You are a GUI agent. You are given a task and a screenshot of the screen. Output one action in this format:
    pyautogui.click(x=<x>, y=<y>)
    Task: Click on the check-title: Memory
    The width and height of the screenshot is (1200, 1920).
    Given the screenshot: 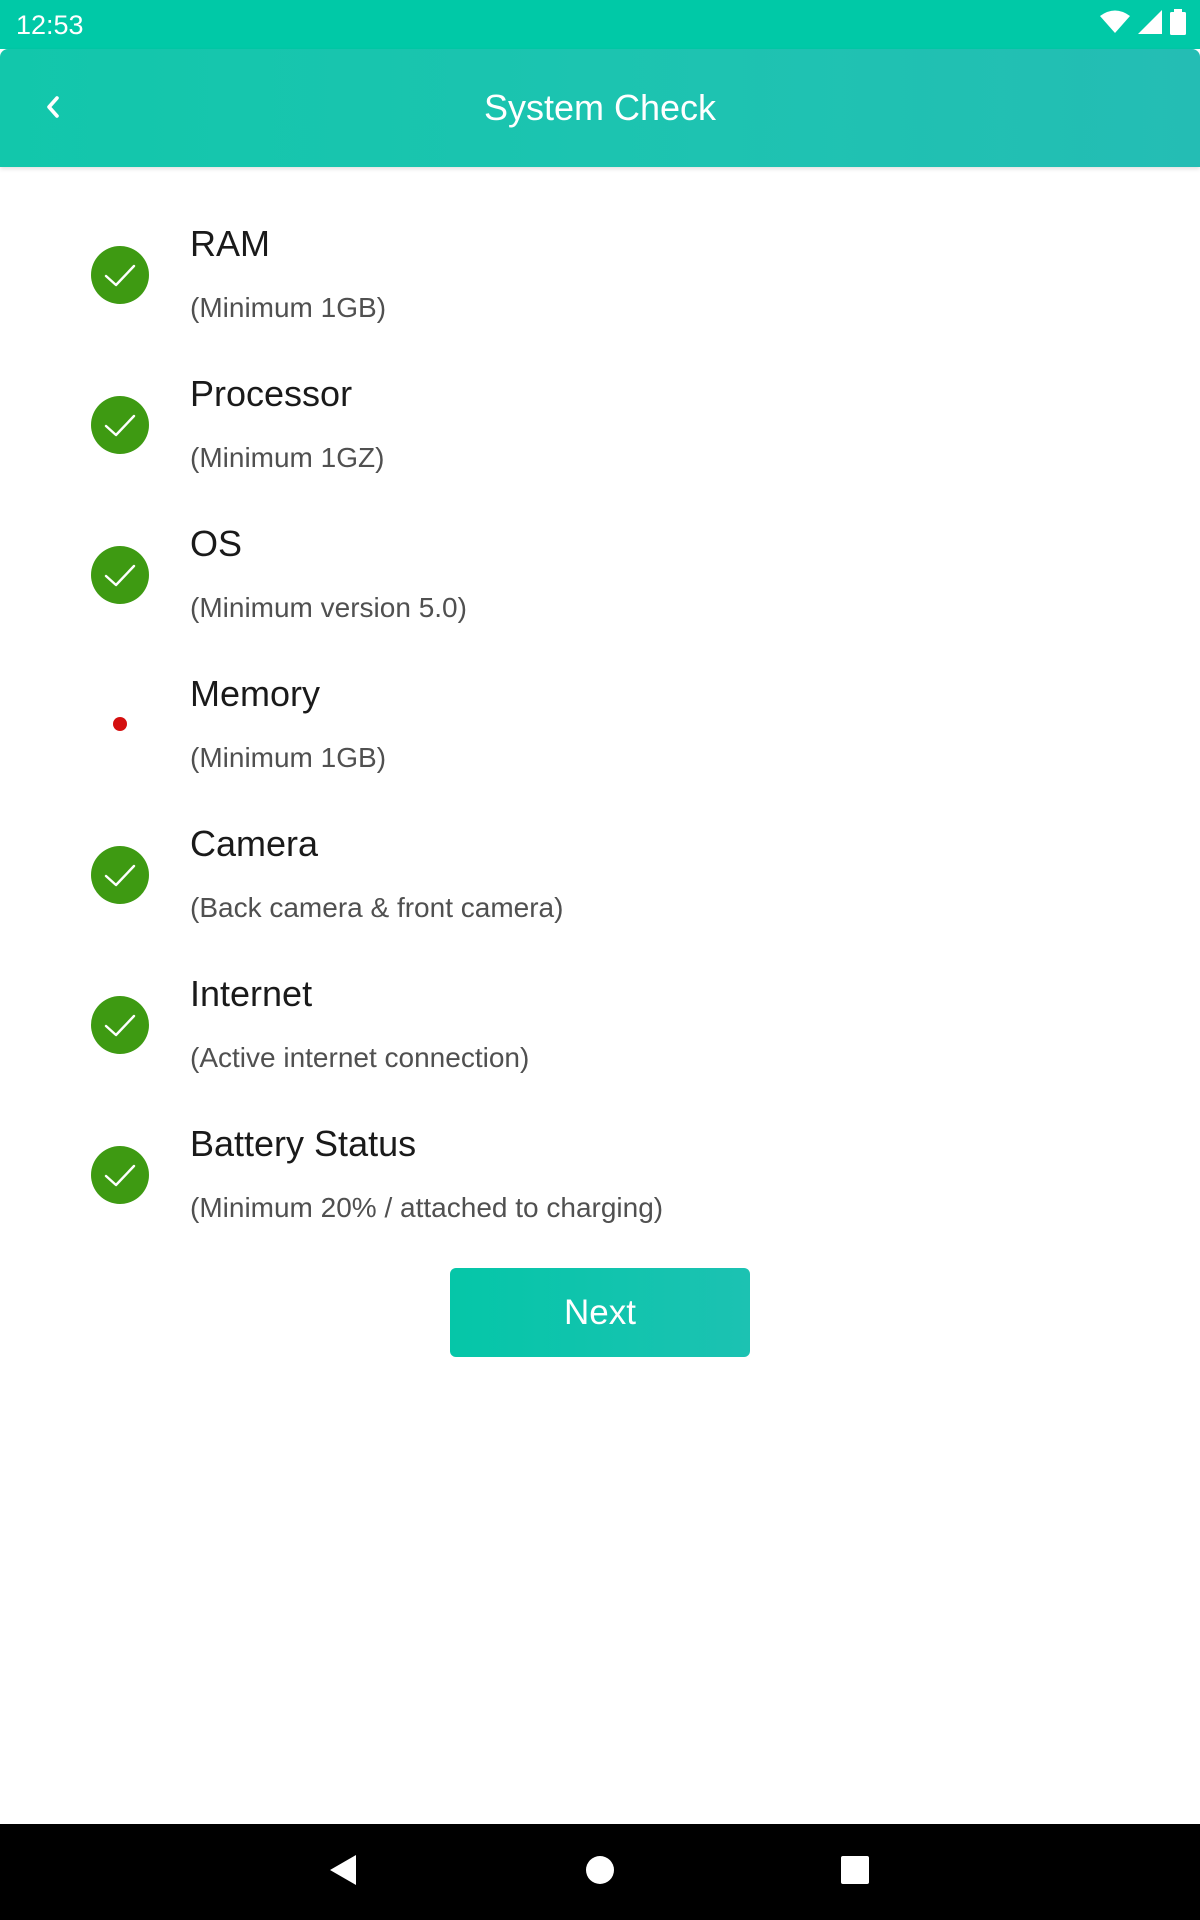 What is the action you would take?
    pyautogui.click(x=255, y=693)
    